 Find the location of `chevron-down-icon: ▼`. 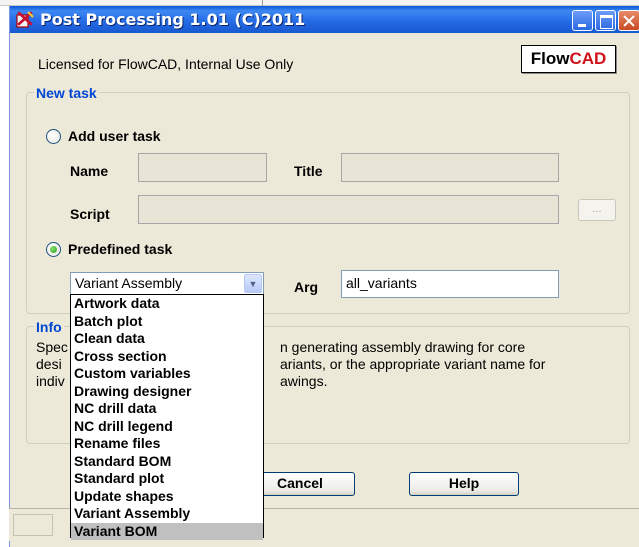

chevron-down-icon: ▼ is located at coordinates (253, 283).